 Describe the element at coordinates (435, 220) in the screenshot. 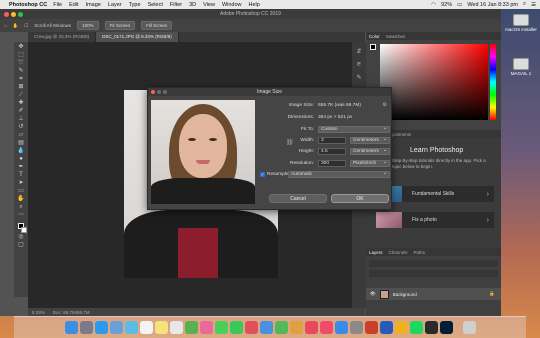

I see `learn-item-fix-photo: Fix a photo ›` at that location.